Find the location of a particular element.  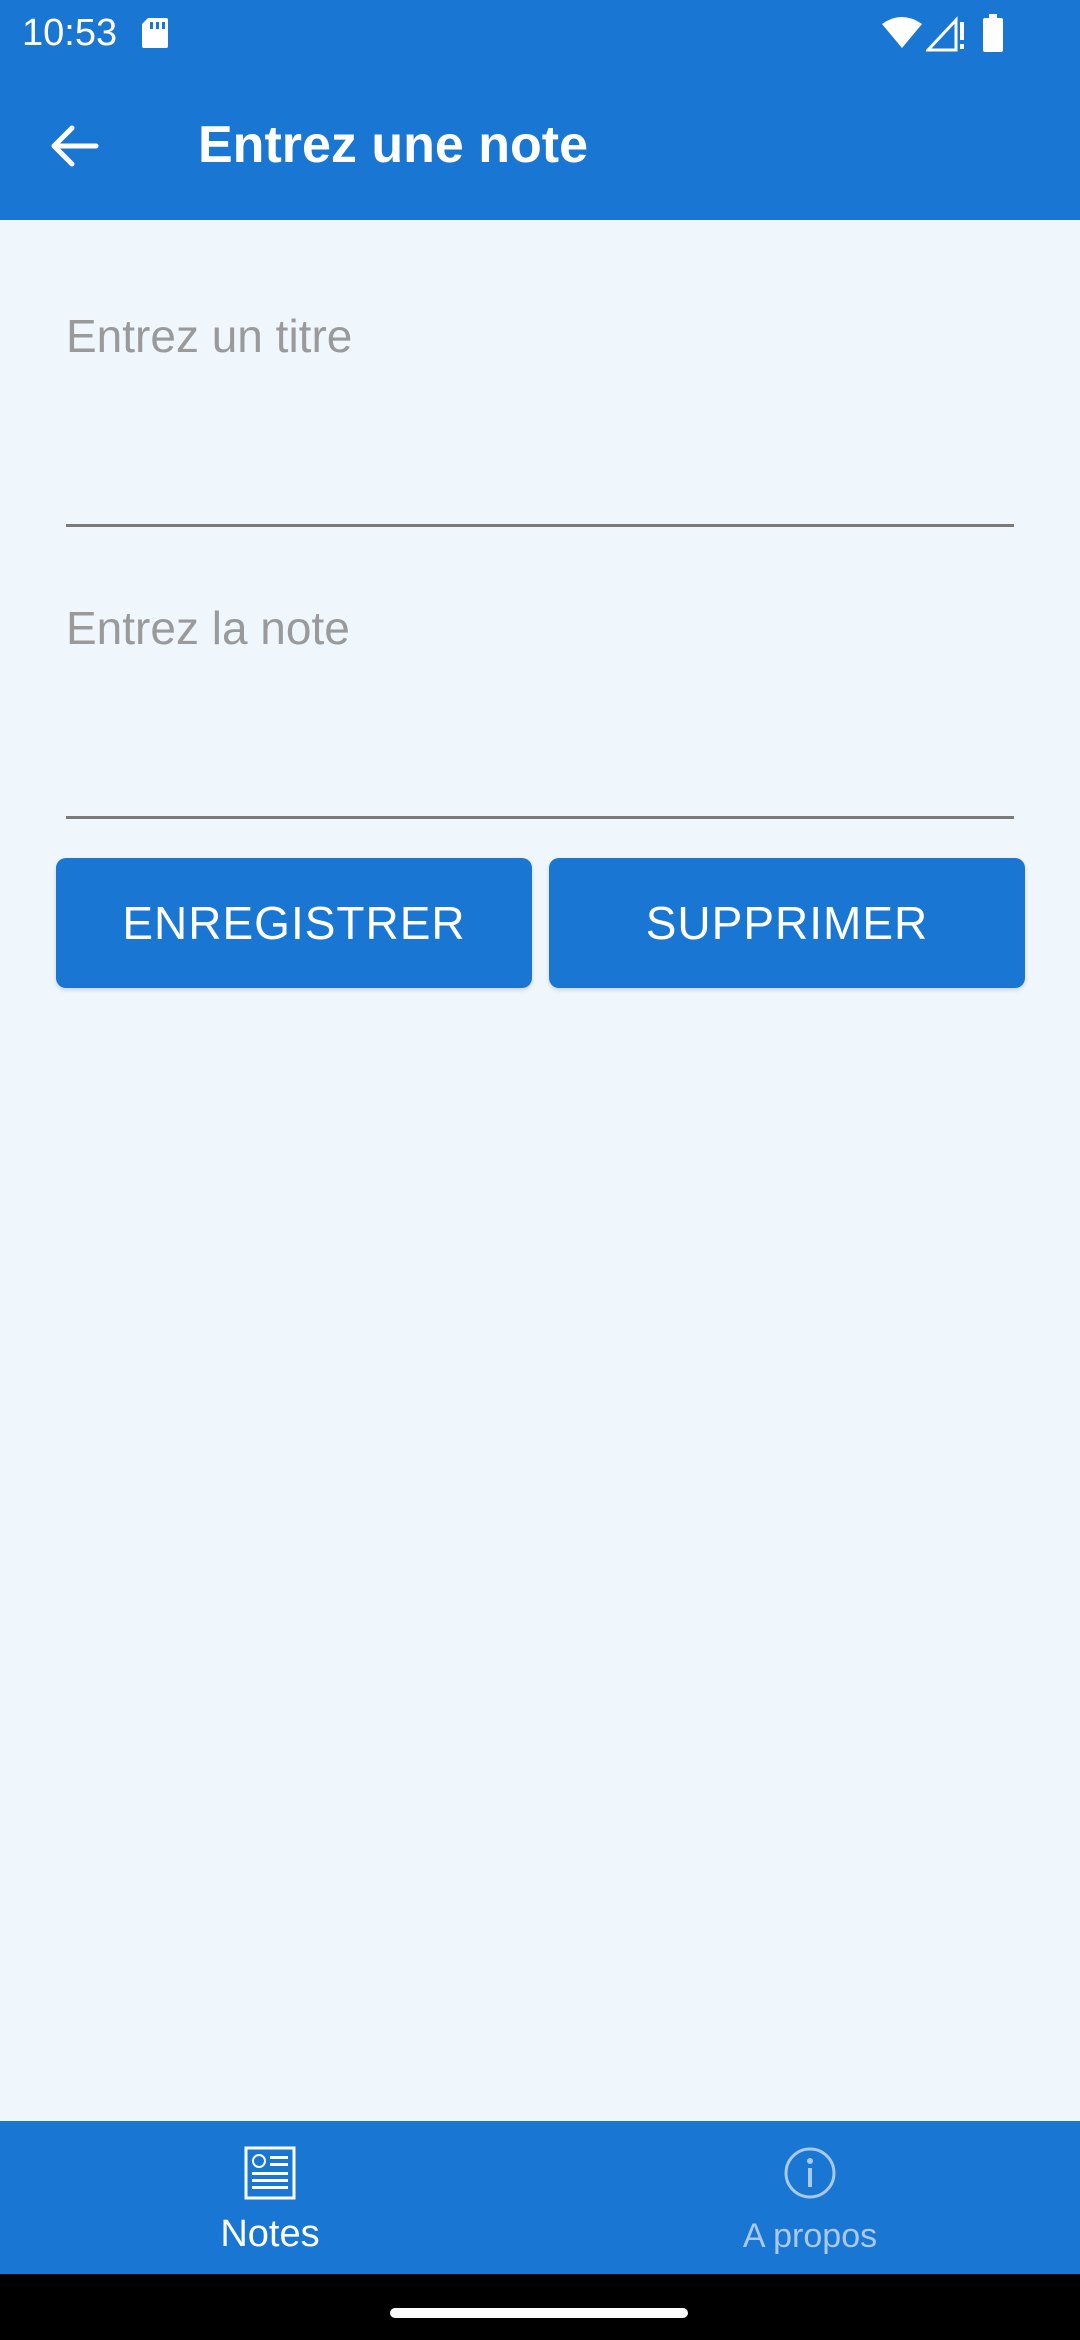

title-field-container is located at coordinates (540, 416).